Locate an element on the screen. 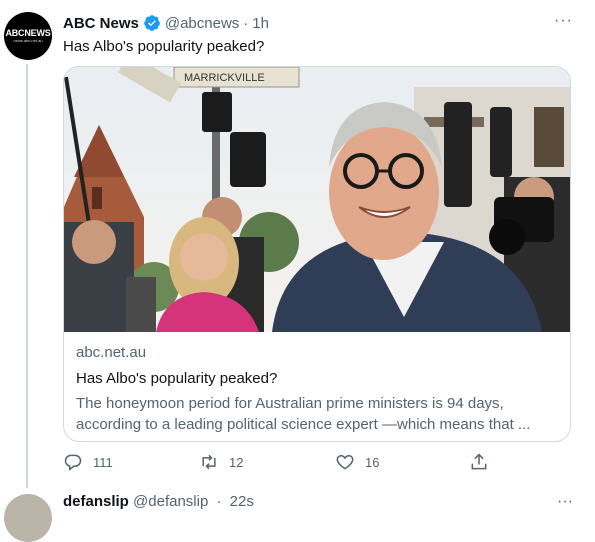 The width and height of the screenshot is (595, 542). street-sign-marrickville: MARRICKVILLE is located at coordinates (224, 78).